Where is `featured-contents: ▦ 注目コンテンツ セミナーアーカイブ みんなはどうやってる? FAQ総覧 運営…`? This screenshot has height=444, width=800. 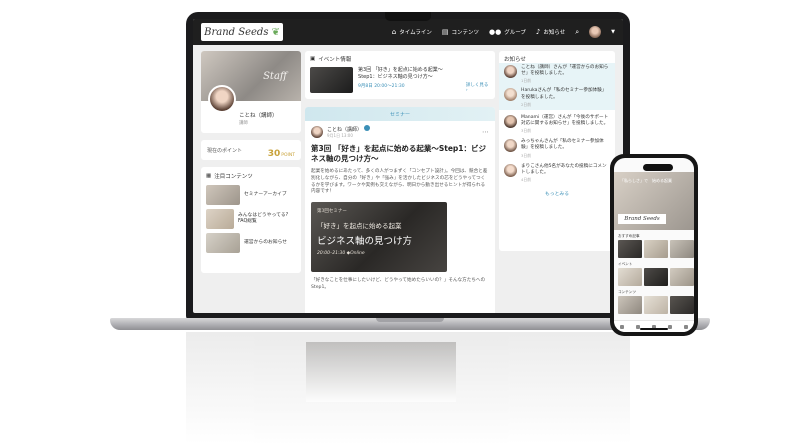
featured-contents: ▦ 注目コンテンツ セミナーアーカイブ みんなはどうやってる? FAQ総覧 運営… is located at coordinates (251, 220).